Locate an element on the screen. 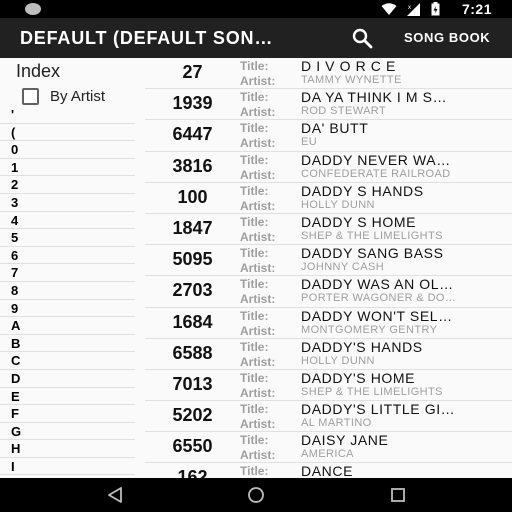 Image resolution: width=512 pixels, height=512 pixels. status-icons: x is located at coordinates (410, 9).